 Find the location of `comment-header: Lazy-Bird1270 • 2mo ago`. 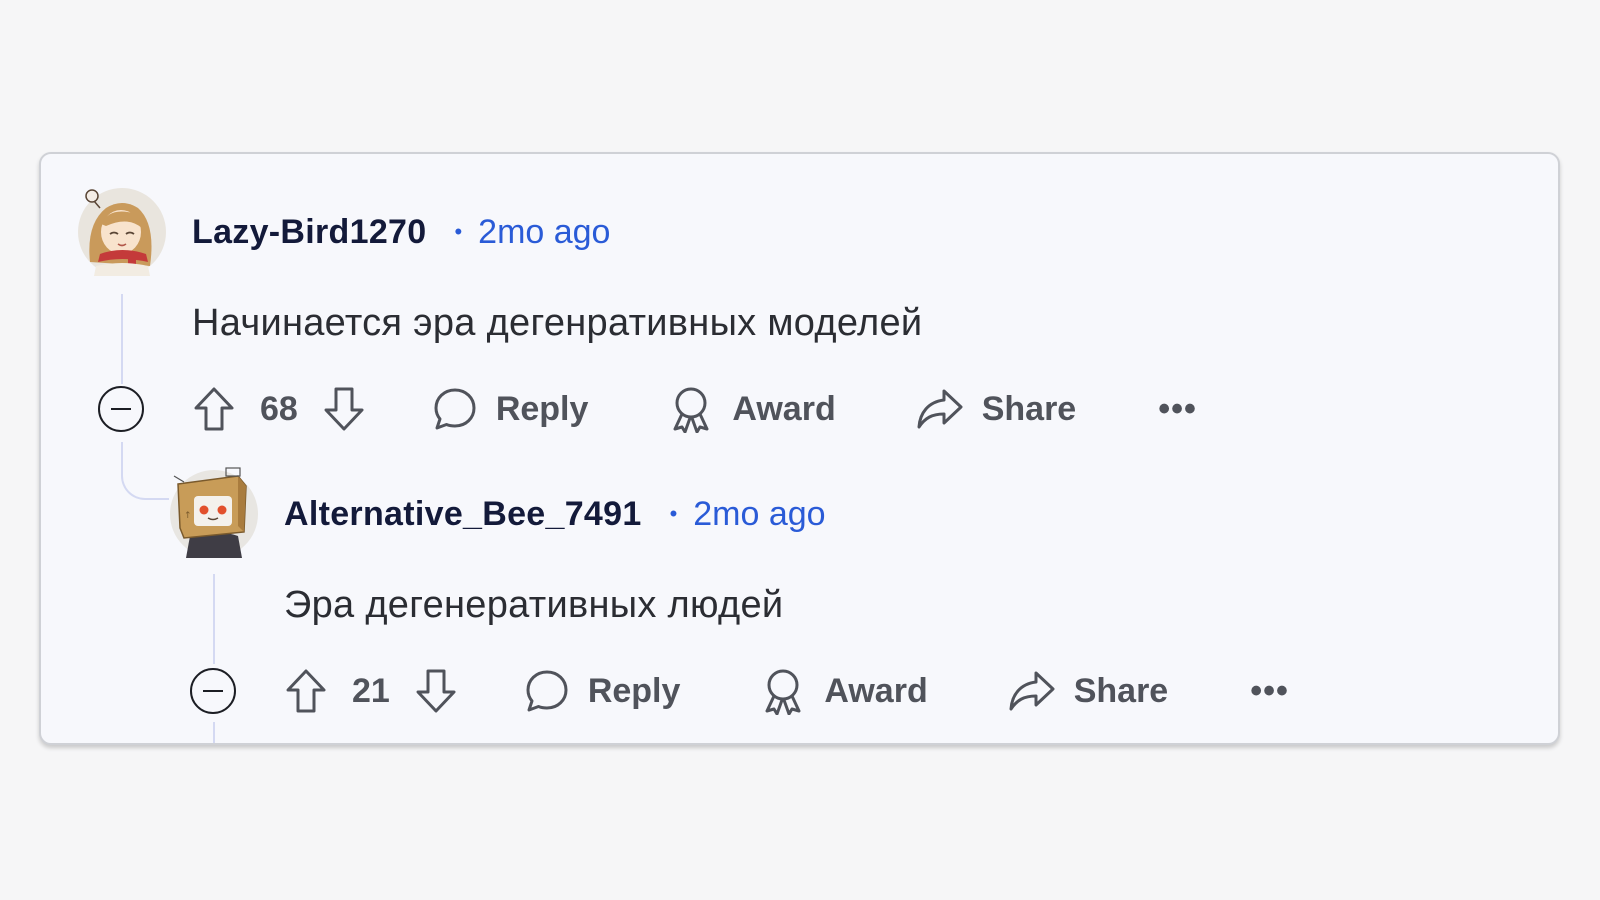

comment-header: Lazy-Bird1270 • 2mo ago is located at coordinates (401, 232).